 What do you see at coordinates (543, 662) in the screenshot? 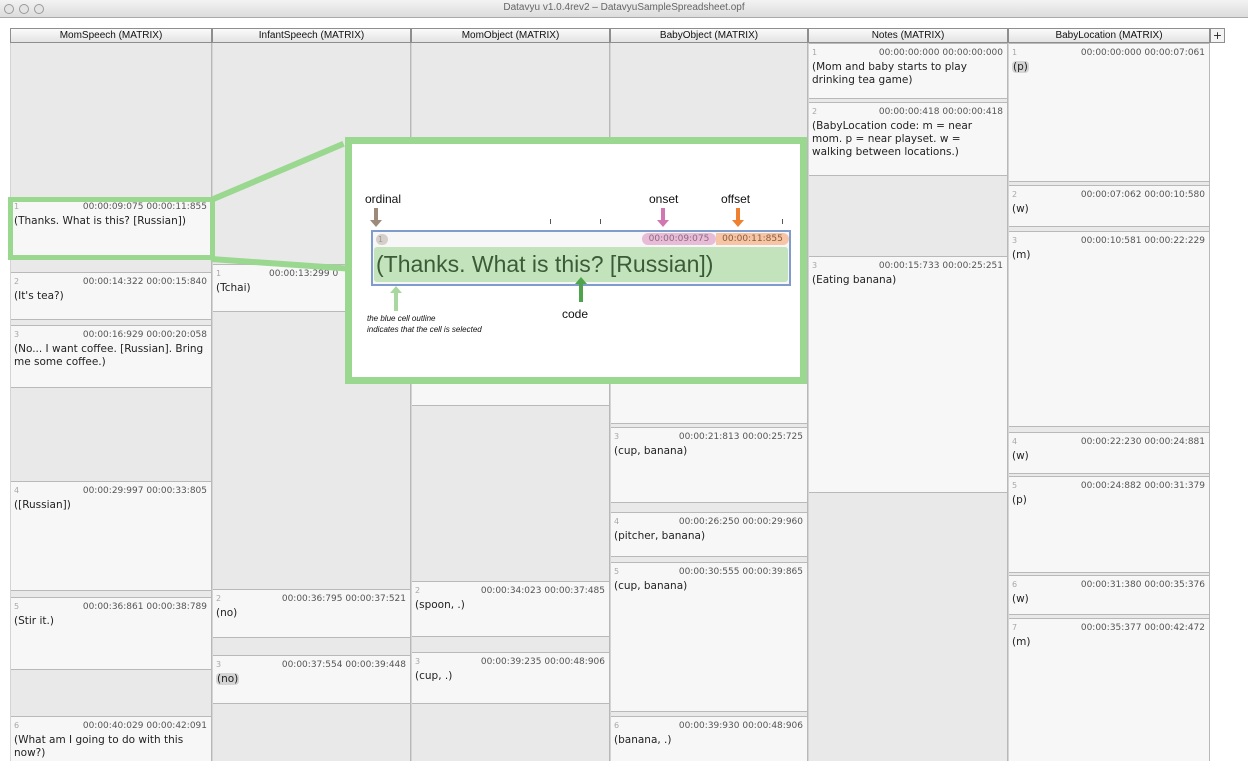
I see `cell-times: 00:00:39:235 00:00:48:906` at bounding box center [543, 662].